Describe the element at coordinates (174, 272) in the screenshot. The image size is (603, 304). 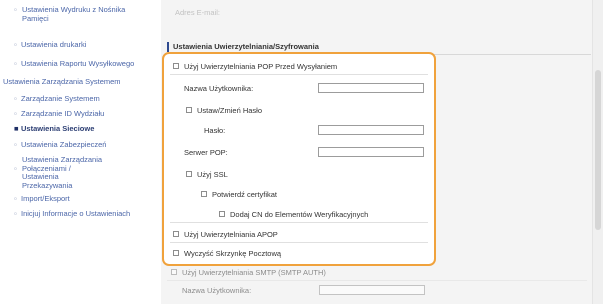
I see `use-smtp-auth-checkbox` at that location.